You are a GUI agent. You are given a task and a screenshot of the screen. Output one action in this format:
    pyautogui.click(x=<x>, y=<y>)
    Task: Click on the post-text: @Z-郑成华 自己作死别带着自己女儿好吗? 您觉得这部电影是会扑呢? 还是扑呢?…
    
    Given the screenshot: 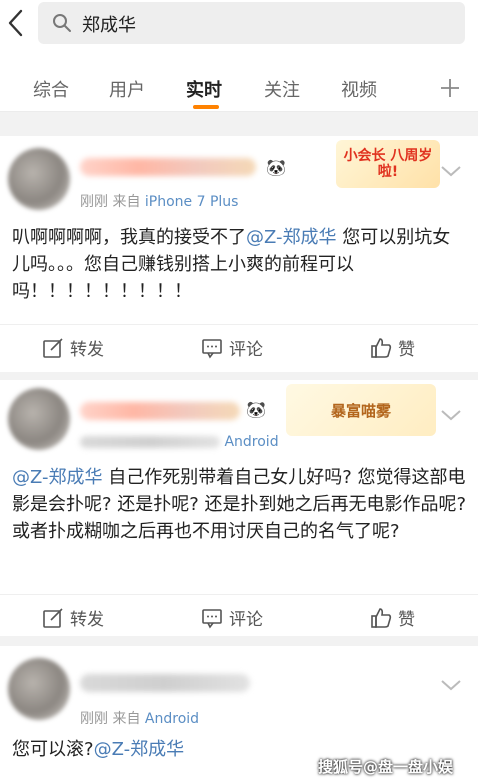 What is the action you would take?
    pyautogui.click(x=240, y=504)
    